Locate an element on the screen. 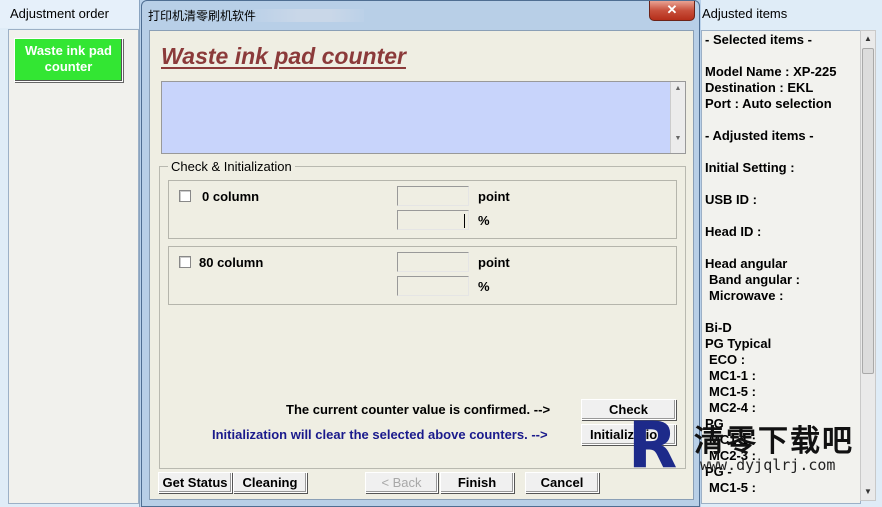 Image resolution: width=882 pixels, height=507 pixels. close-button: ✕ is located at coordinates (672, 11).